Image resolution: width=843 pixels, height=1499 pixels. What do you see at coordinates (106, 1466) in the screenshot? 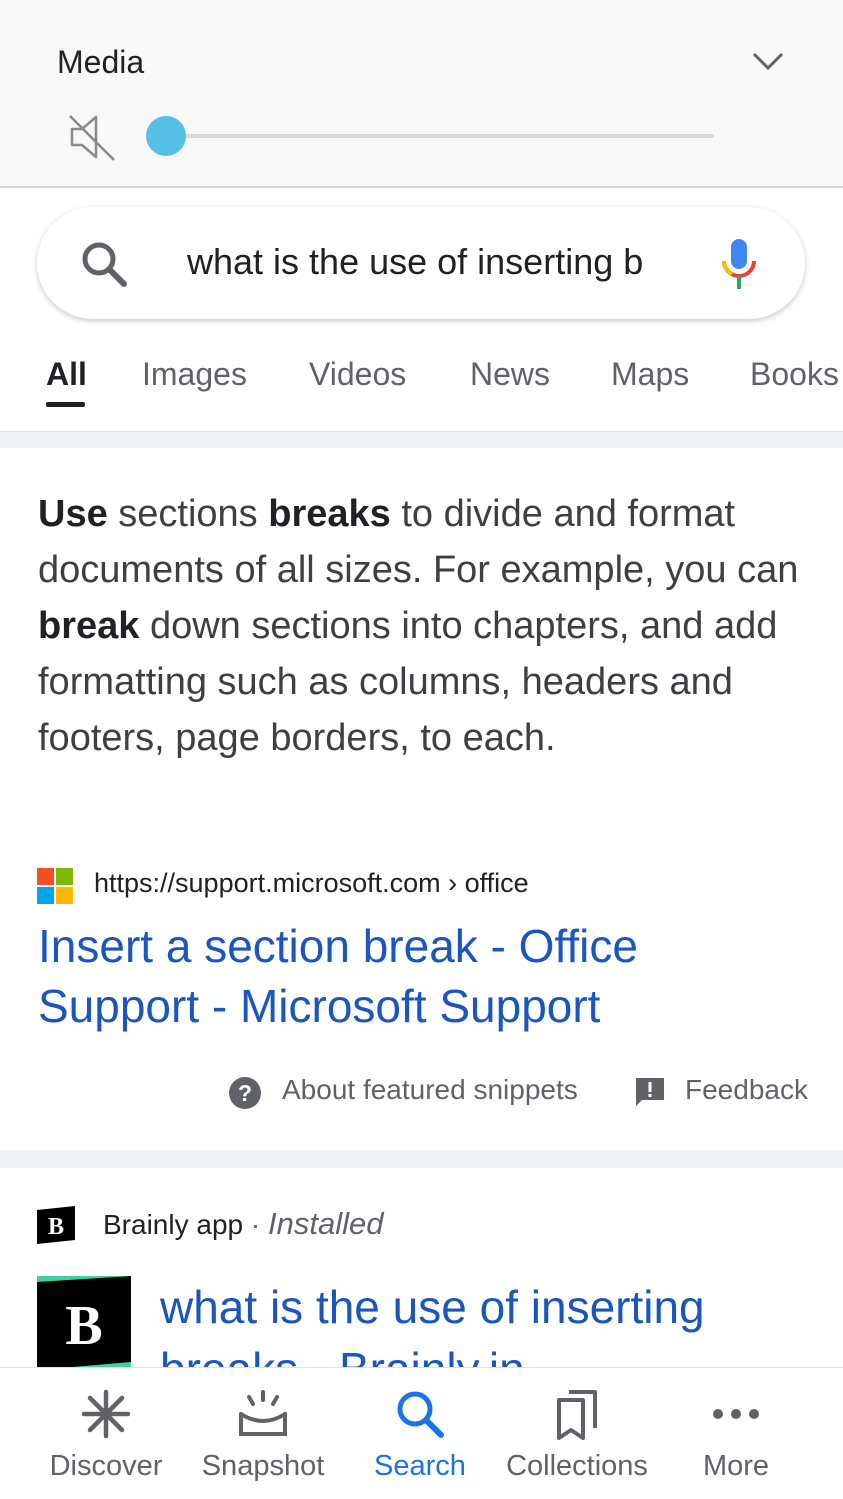
I see `nav-label: Discover` at bounding box center [106, 1466].